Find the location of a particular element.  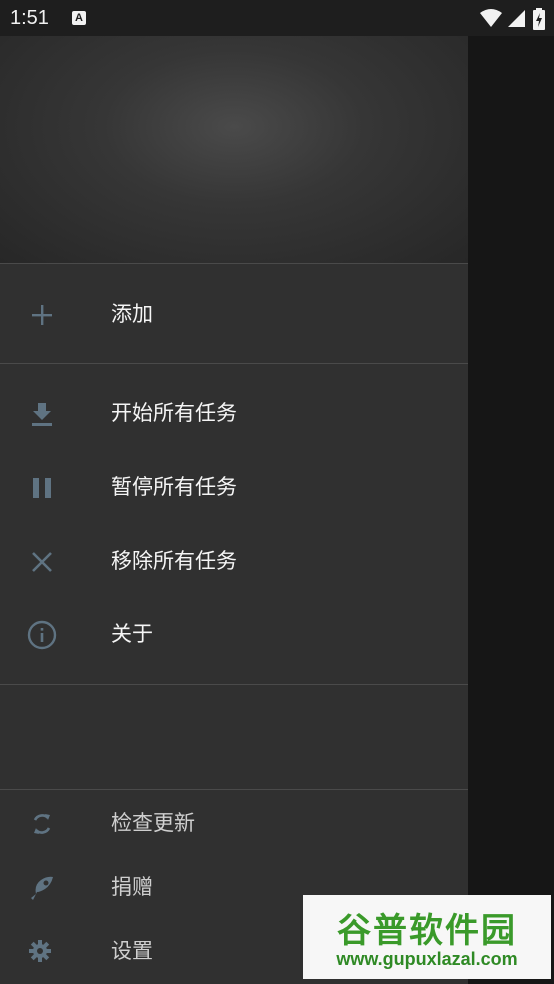

notification-icon: A is located at coordinates (79, 18).